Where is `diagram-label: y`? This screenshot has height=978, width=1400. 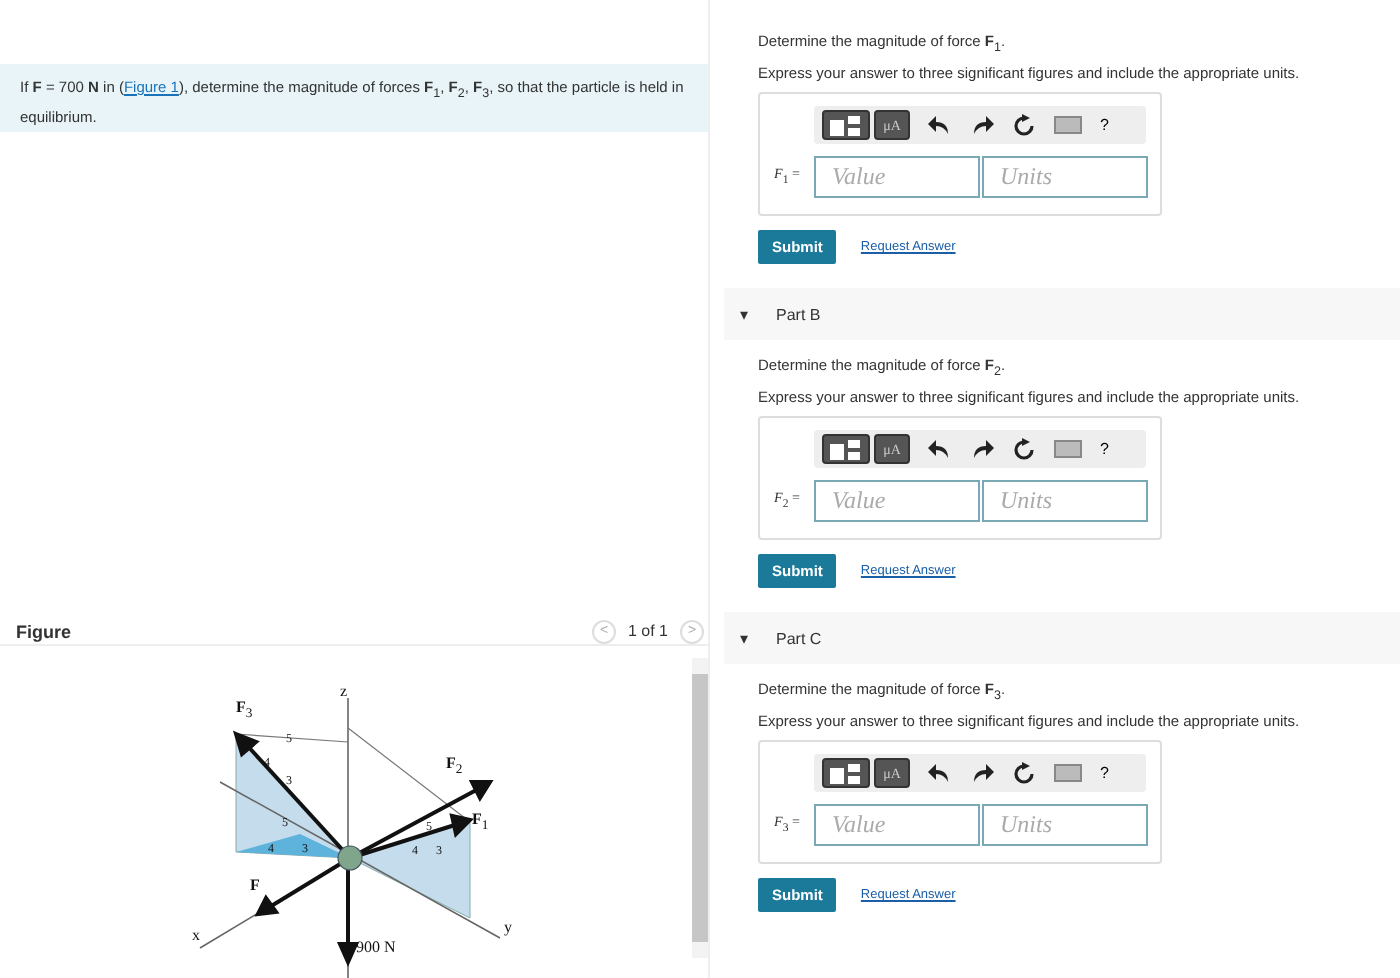 diagram-label: y is located at coordinates (508, 927).